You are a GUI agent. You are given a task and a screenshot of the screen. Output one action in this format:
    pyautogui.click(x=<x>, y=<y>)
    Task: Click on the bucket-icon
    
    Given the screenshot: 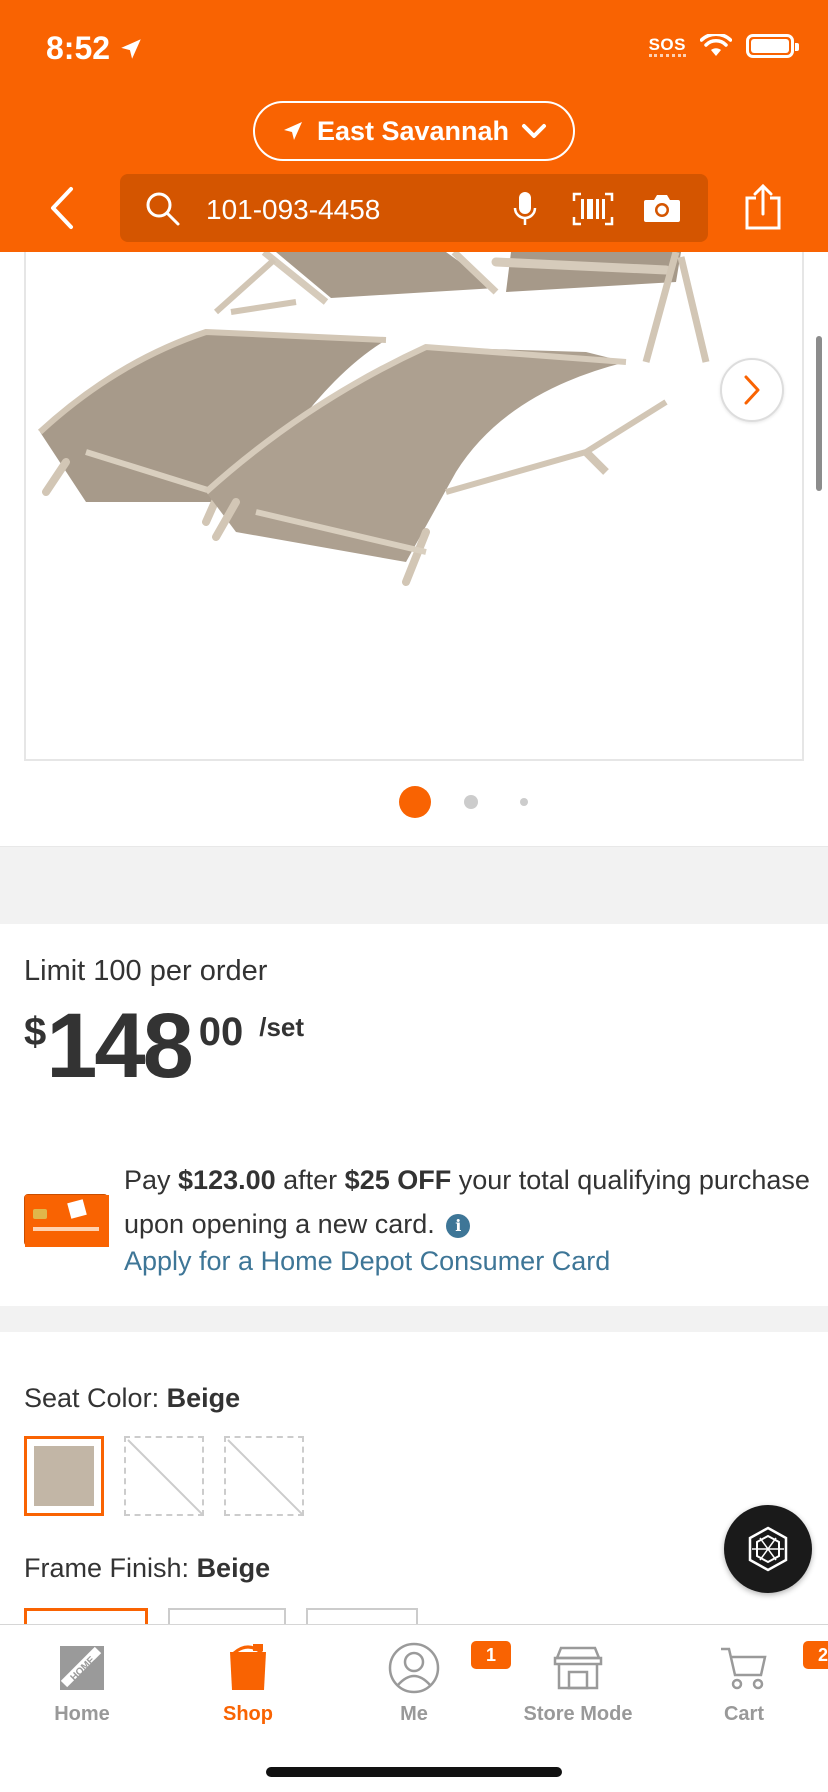 What is the action you would take?
    pyautogui.click(x=248, y=1667)
    